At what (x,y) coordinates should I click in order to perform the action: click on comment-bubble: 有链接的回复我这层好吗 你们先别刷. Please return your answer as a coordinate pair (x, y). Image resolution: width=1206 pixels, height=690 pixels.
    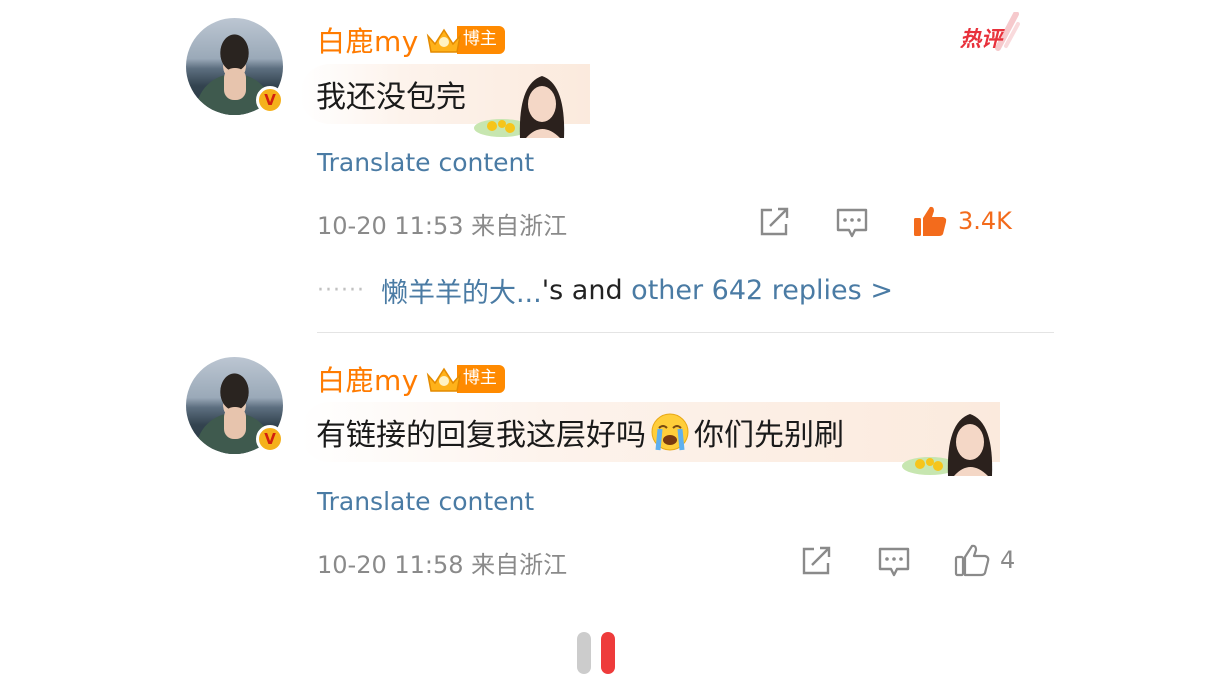
    Looking at the image, I should click on (650, 432).